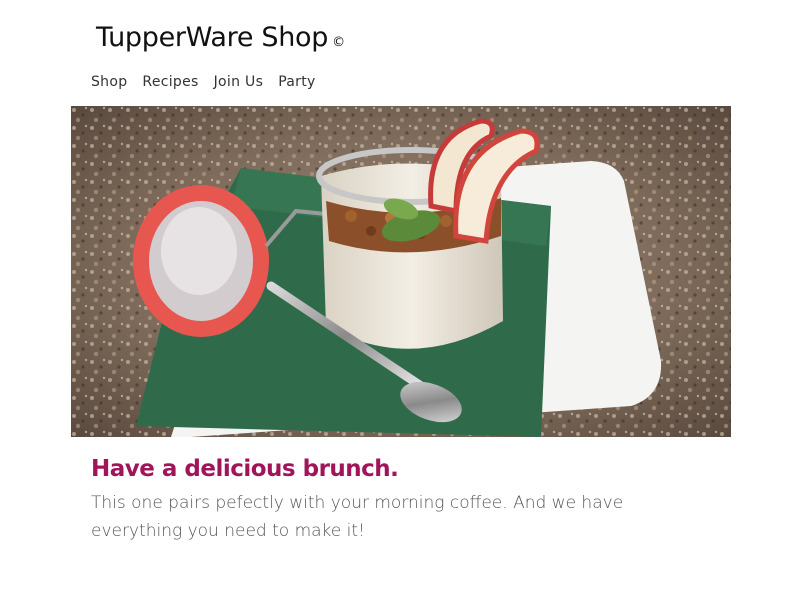  I want to click on jar-lid-highlight, so click(199, 251).